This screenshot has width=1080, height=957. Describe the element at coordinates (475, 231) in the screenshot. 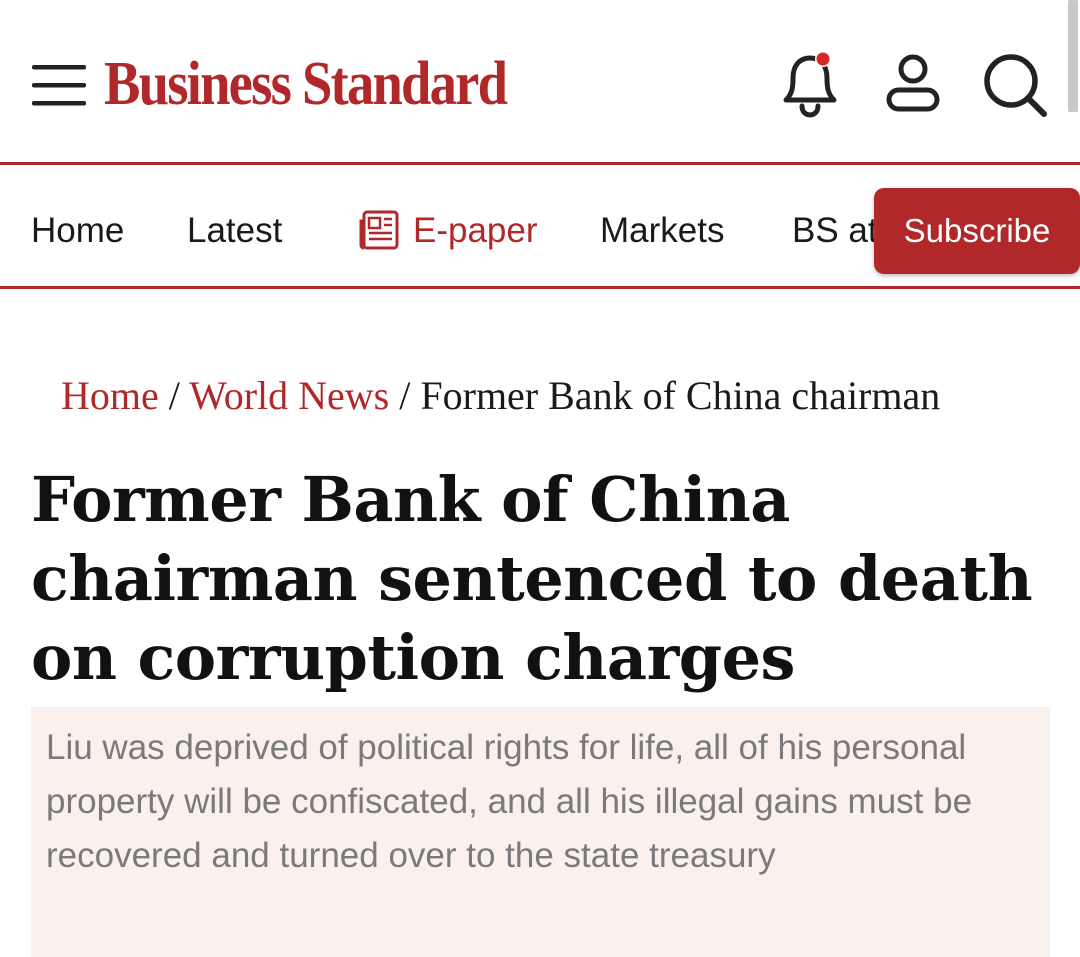

I see `nav-item-epaper: E-paper` at that location.